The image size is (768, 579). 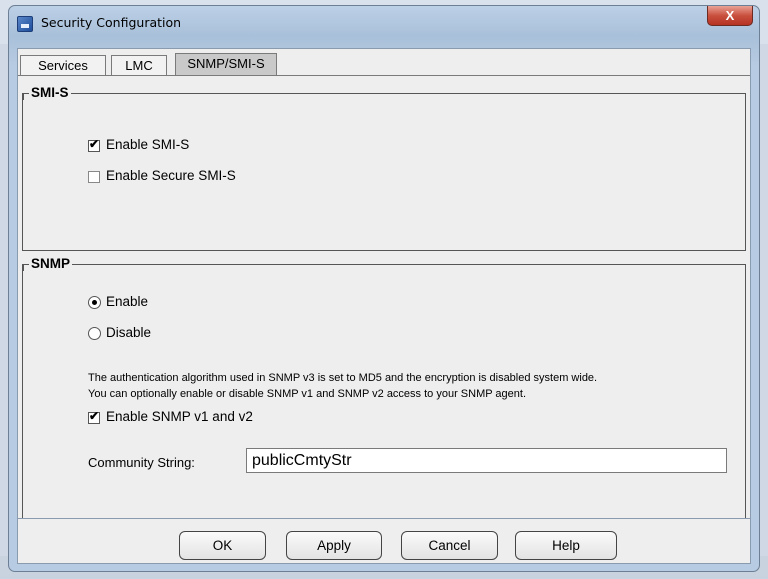 I want to click on cancel-button: Cancel, so click(x=449, y=545).